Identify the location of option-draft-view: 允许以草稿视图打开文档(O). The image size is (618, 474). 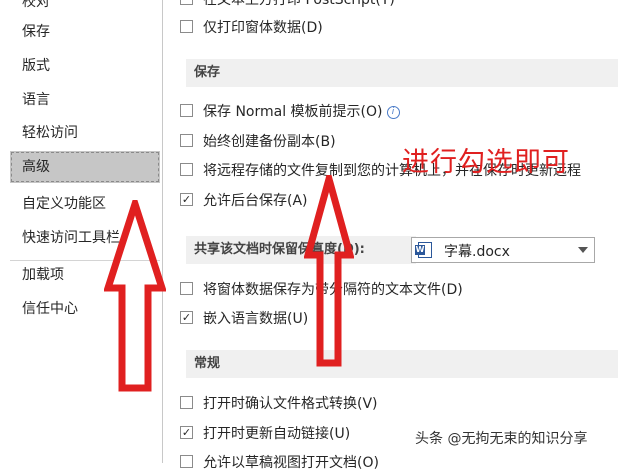
(279, 463).